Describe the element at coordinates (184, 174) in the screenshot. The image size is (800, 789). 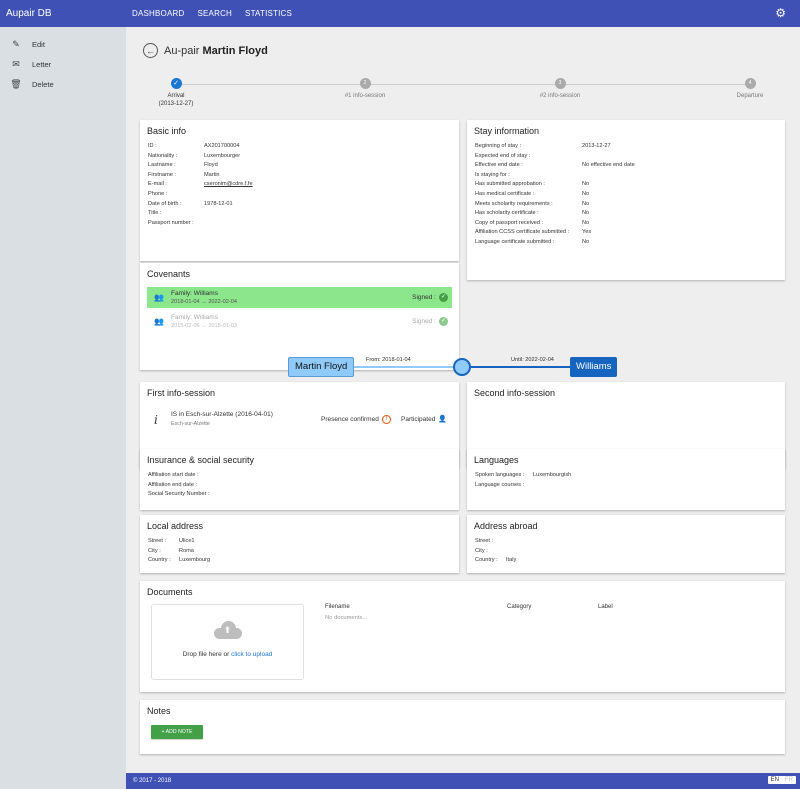
I see `info-row: Firstname : Martin` at that location.